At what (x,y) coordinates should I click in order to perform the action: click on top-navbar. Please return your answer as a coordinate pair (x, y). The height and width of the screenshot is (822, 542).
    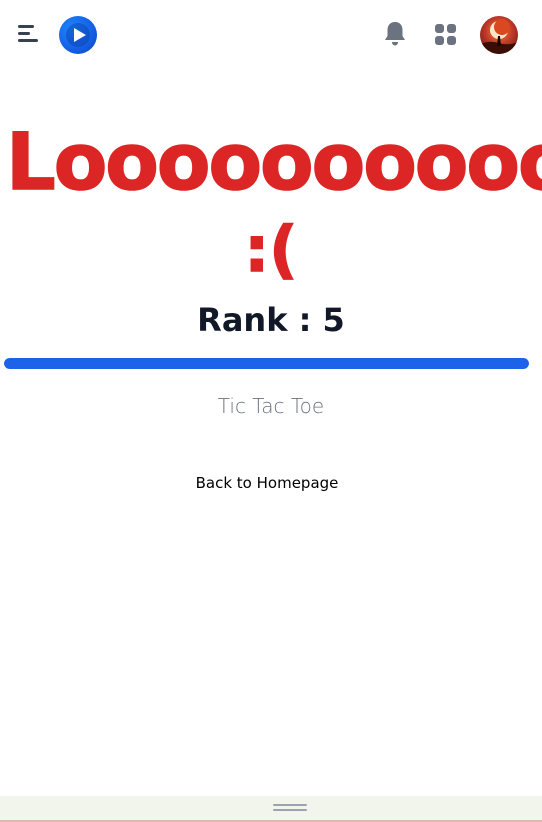
    Looking at the image, I should click on (271, 35).